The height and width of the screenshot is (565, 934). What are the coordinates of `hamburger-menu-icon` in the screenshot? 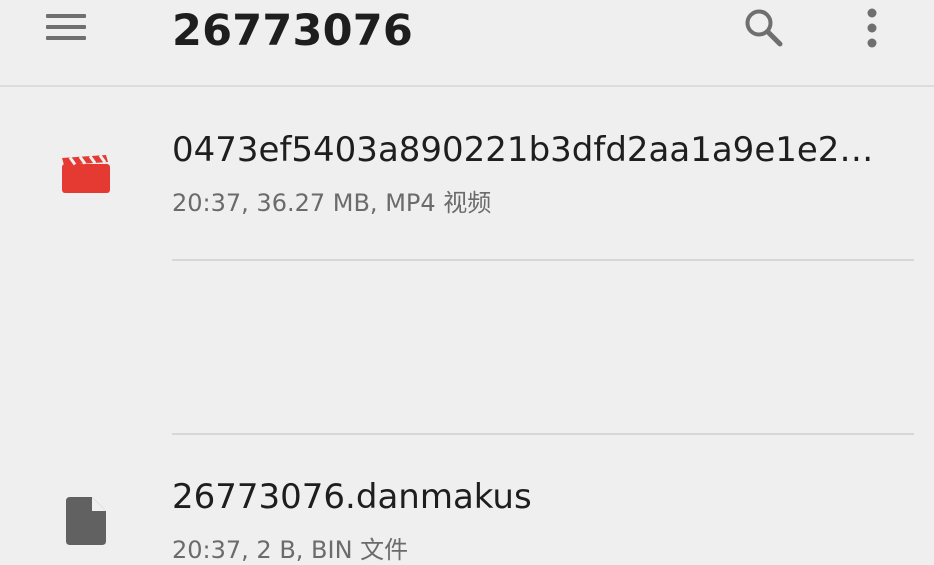 It's located at (66, 27).